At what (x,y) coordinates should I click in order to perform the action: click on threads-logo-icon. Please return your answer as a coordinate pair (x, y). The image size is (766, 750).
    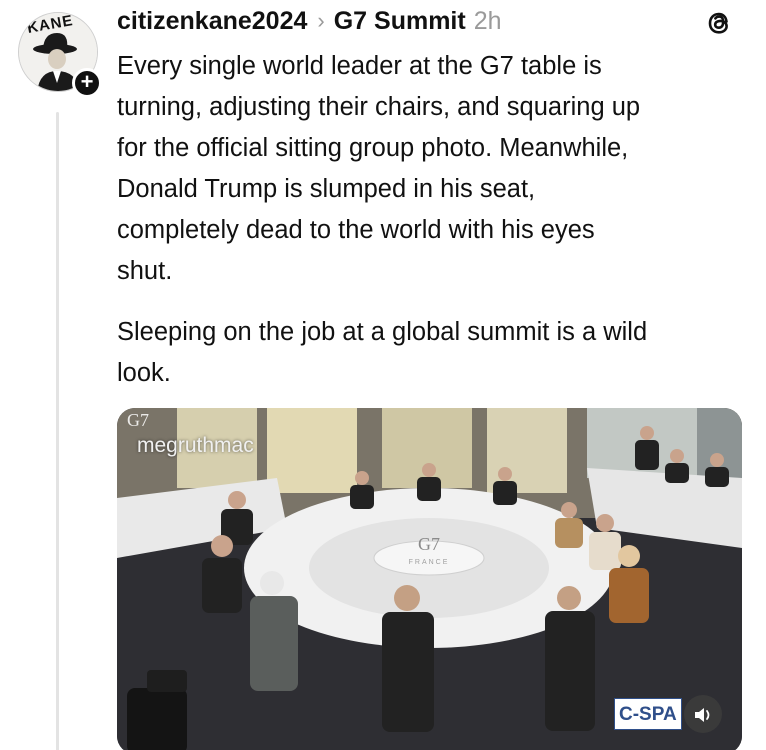
    Looking at the image, I should click on (719, 23).